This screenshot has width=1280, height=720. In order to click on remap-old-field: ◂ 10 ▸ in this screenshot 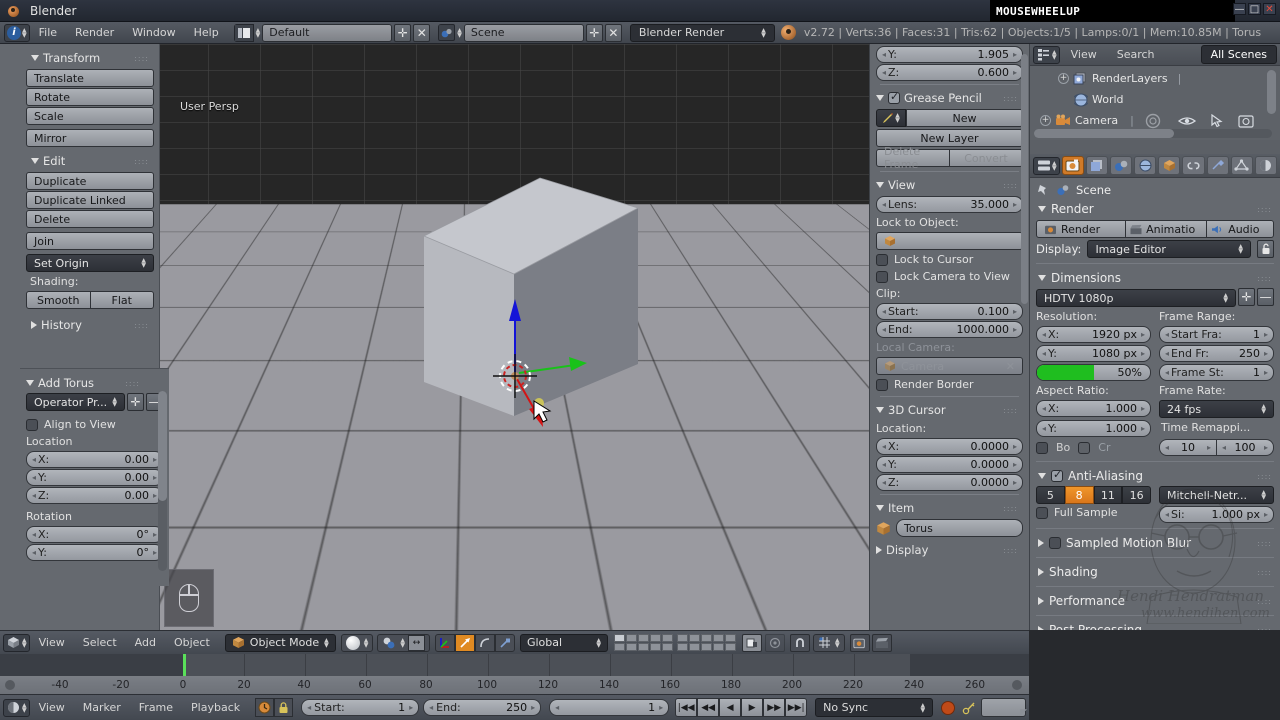, I will do `click(1188, 447)`.